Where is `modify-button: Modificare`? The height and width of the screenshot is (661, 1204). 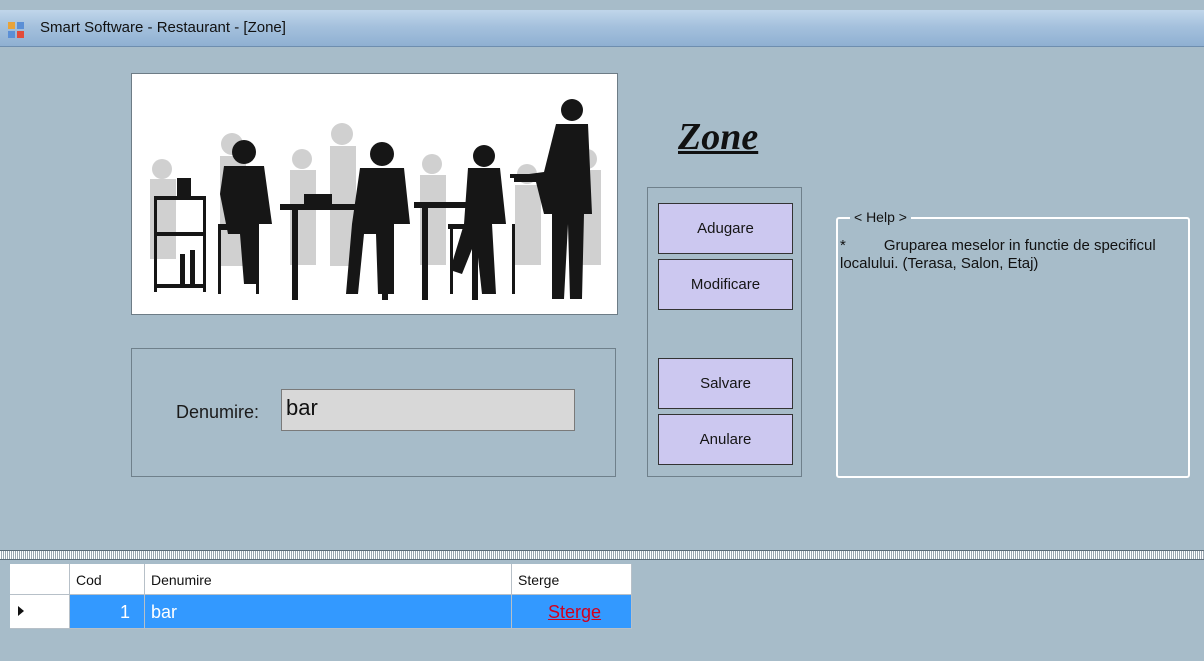
modify-button: Modificare is located at coordinates (725, 284).